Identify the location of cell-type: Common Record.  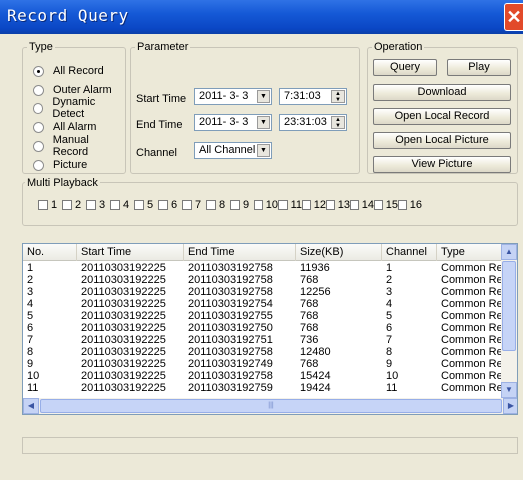
(472, 268).